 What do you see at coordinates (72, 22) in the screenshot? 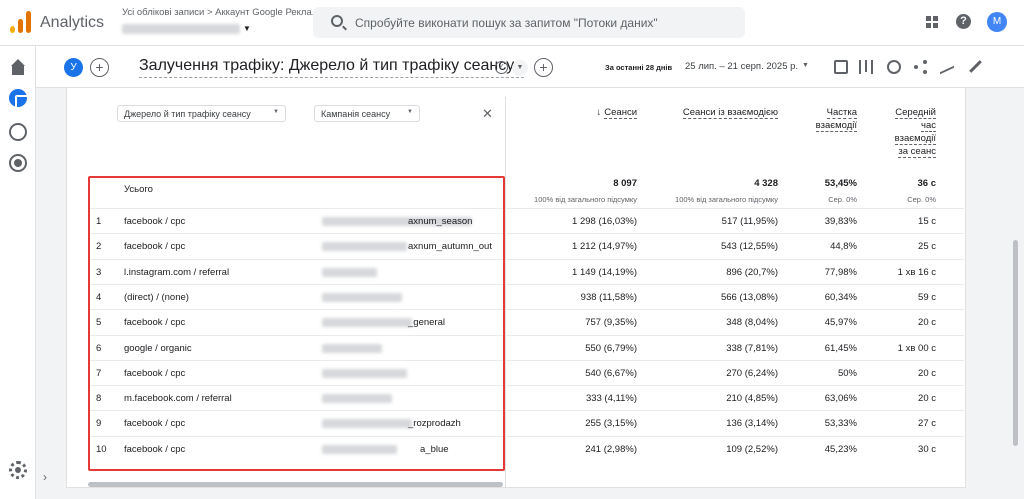
I see `app-title: Analytics` at bounding box center [72, 22].